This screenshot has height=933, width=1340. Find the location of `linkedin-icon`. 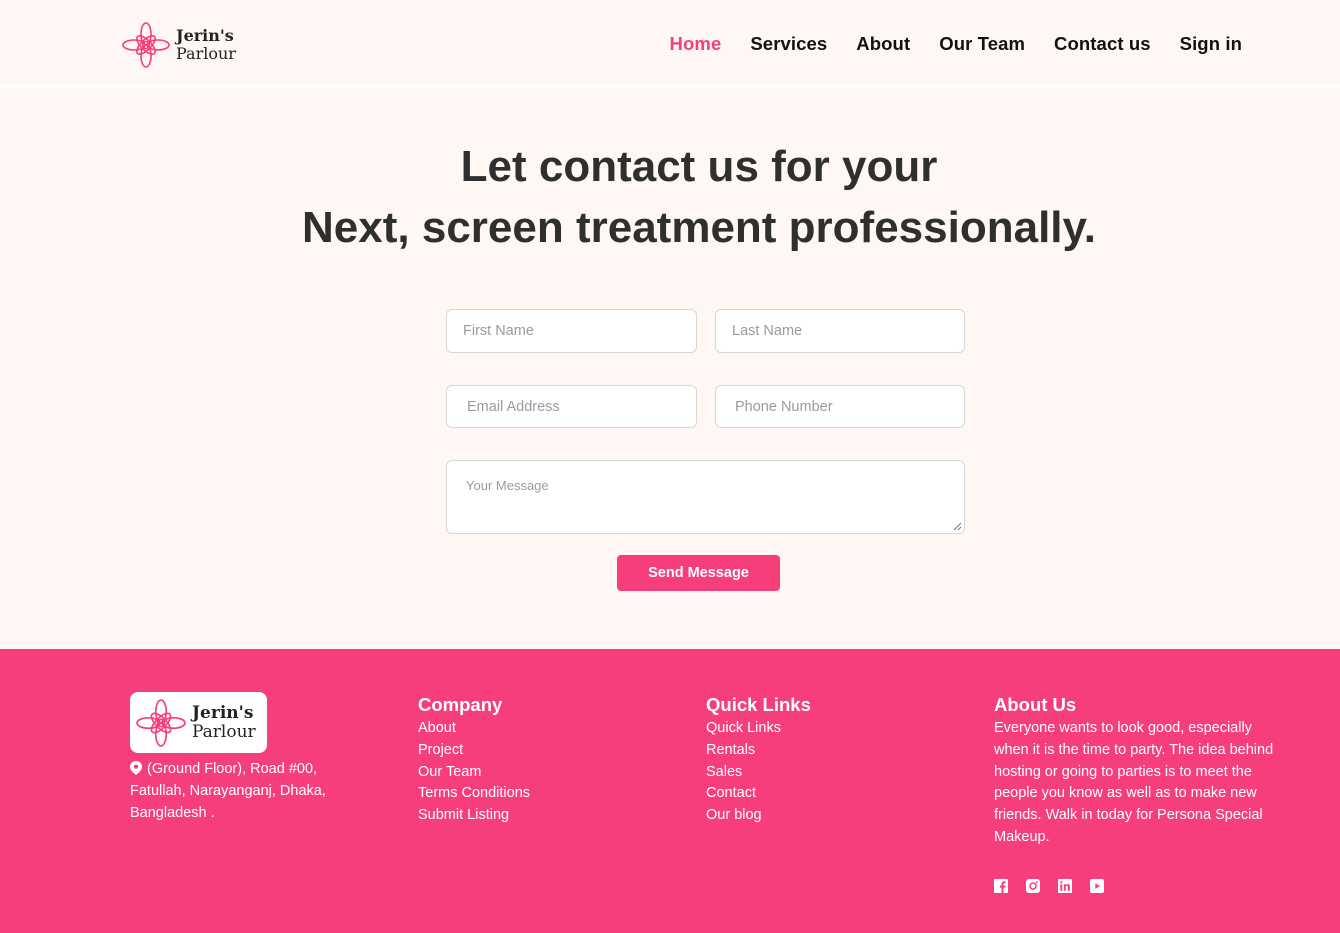

linkedin-icon is located at coordinates (1065, 886).